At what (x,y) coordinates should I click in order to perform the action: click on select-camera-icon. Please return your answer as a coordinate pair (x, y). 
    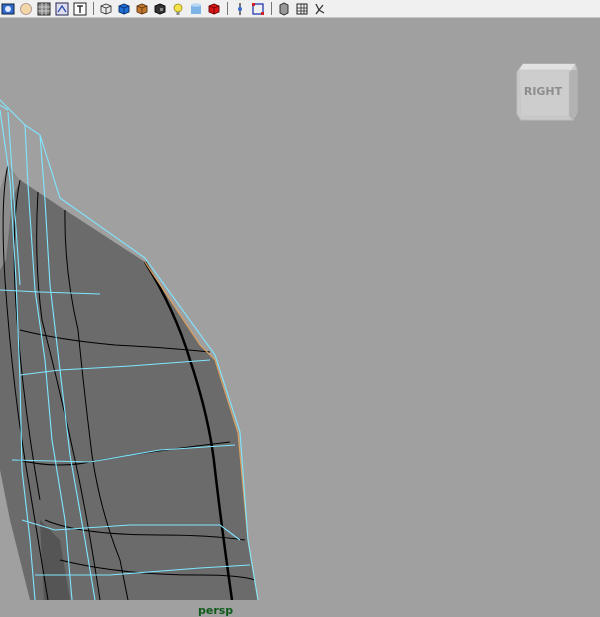
    Looking at the image, I should click on (8, 9).